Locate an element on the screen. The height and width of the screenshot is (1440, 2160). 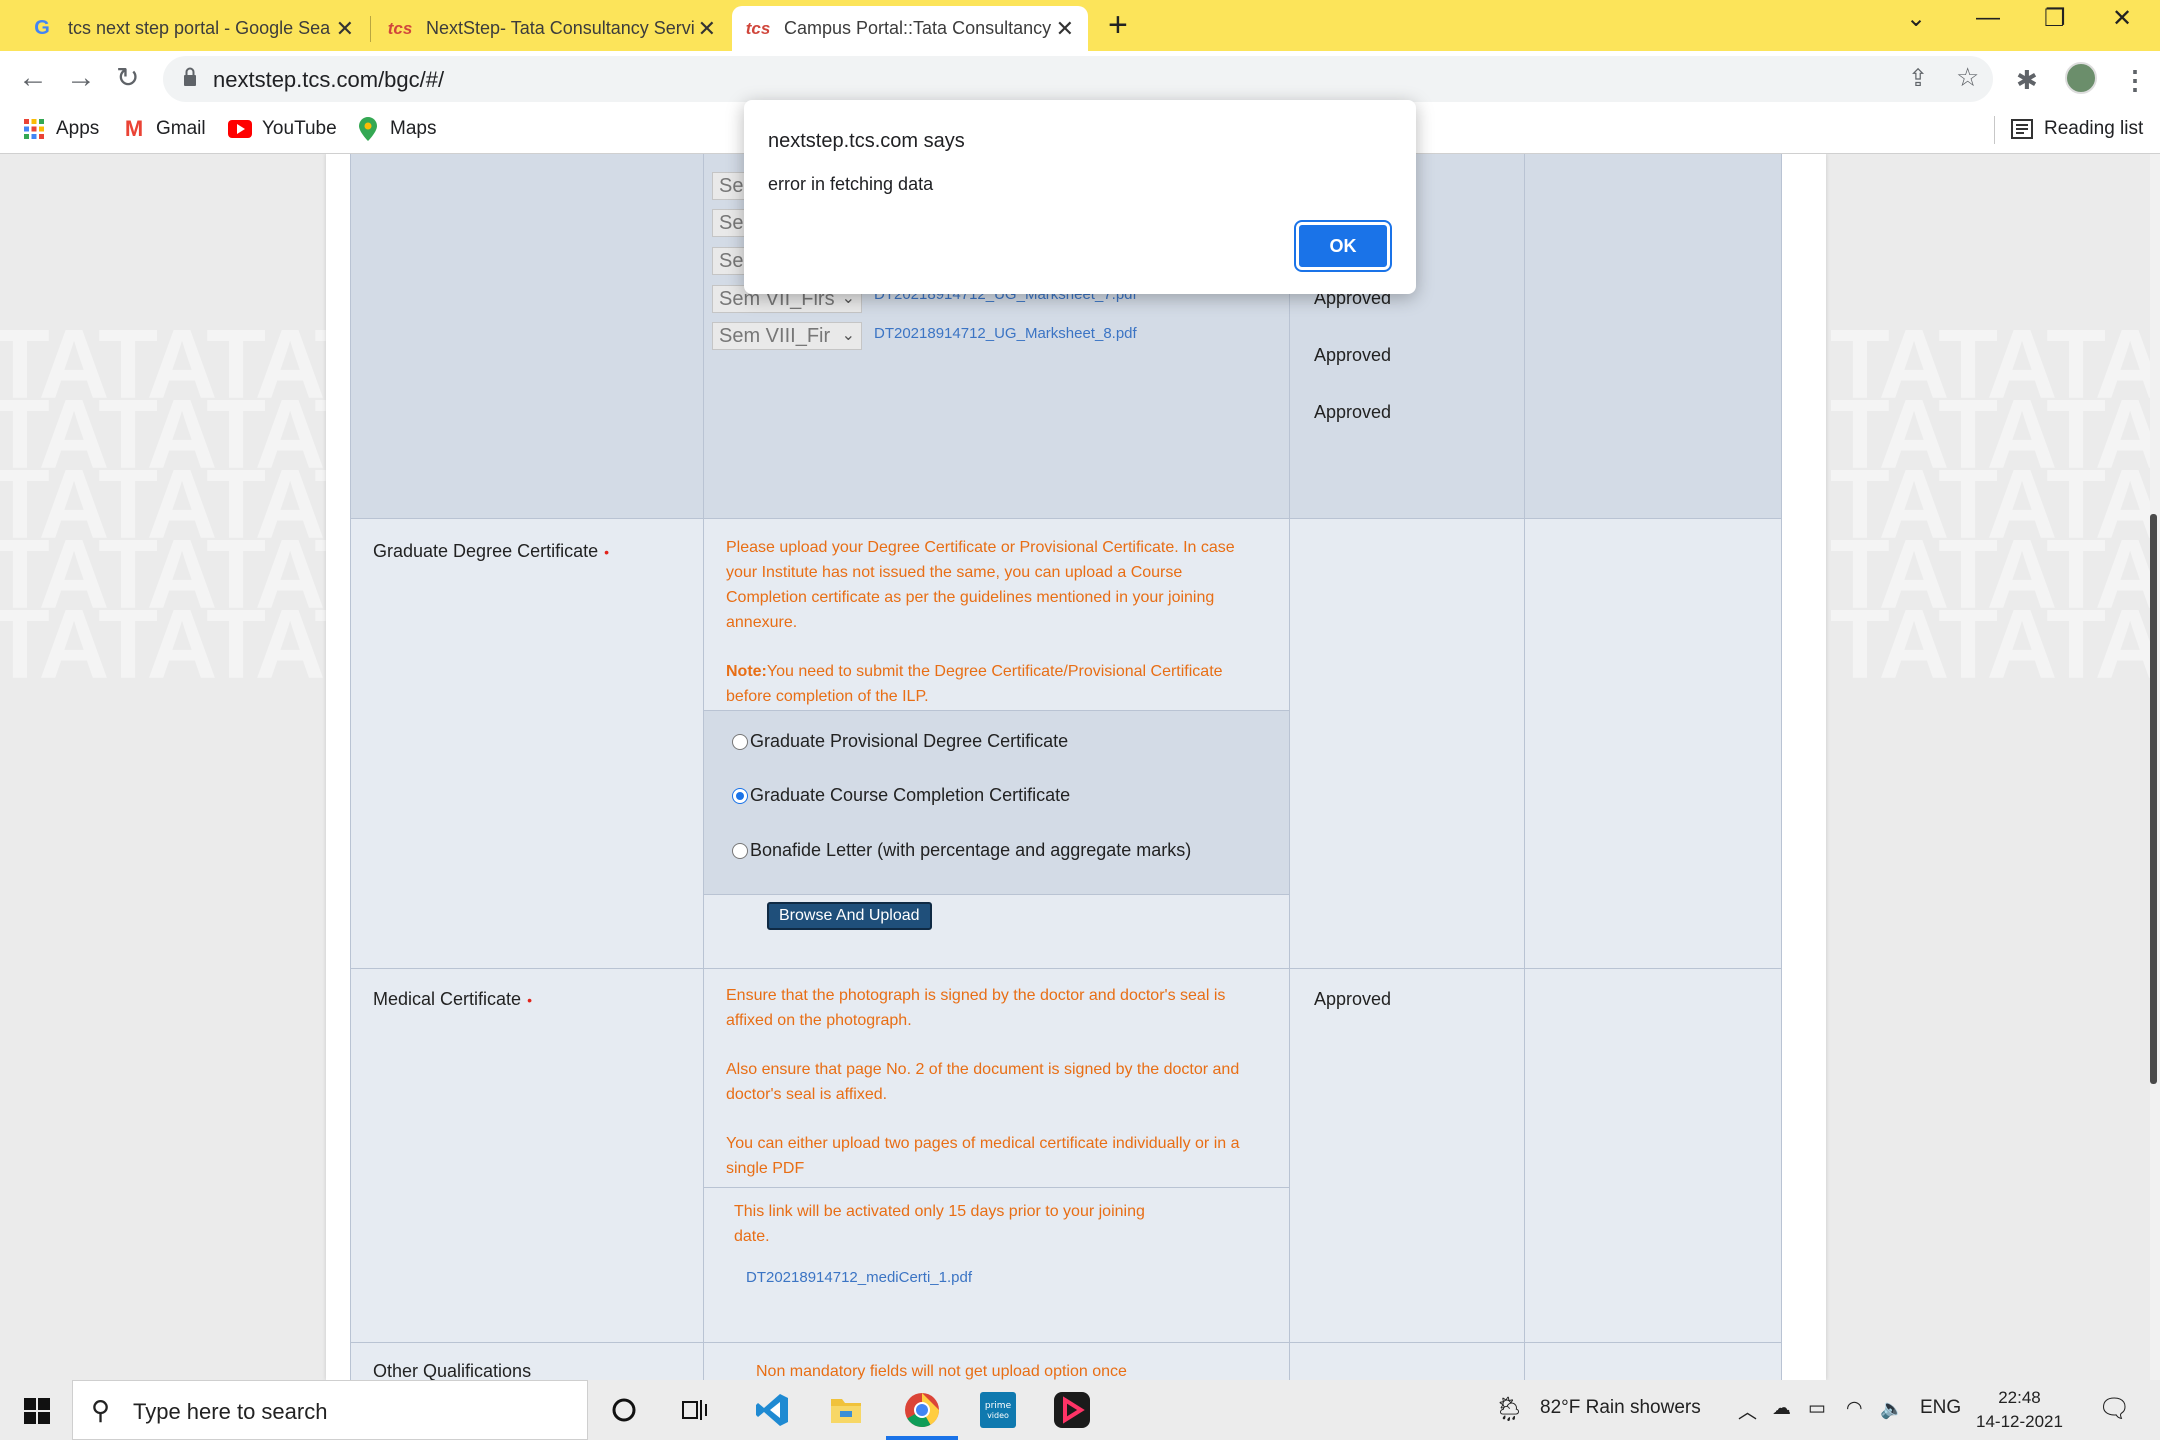
new-tab-icon: + is located at coordinates (1118, 25).